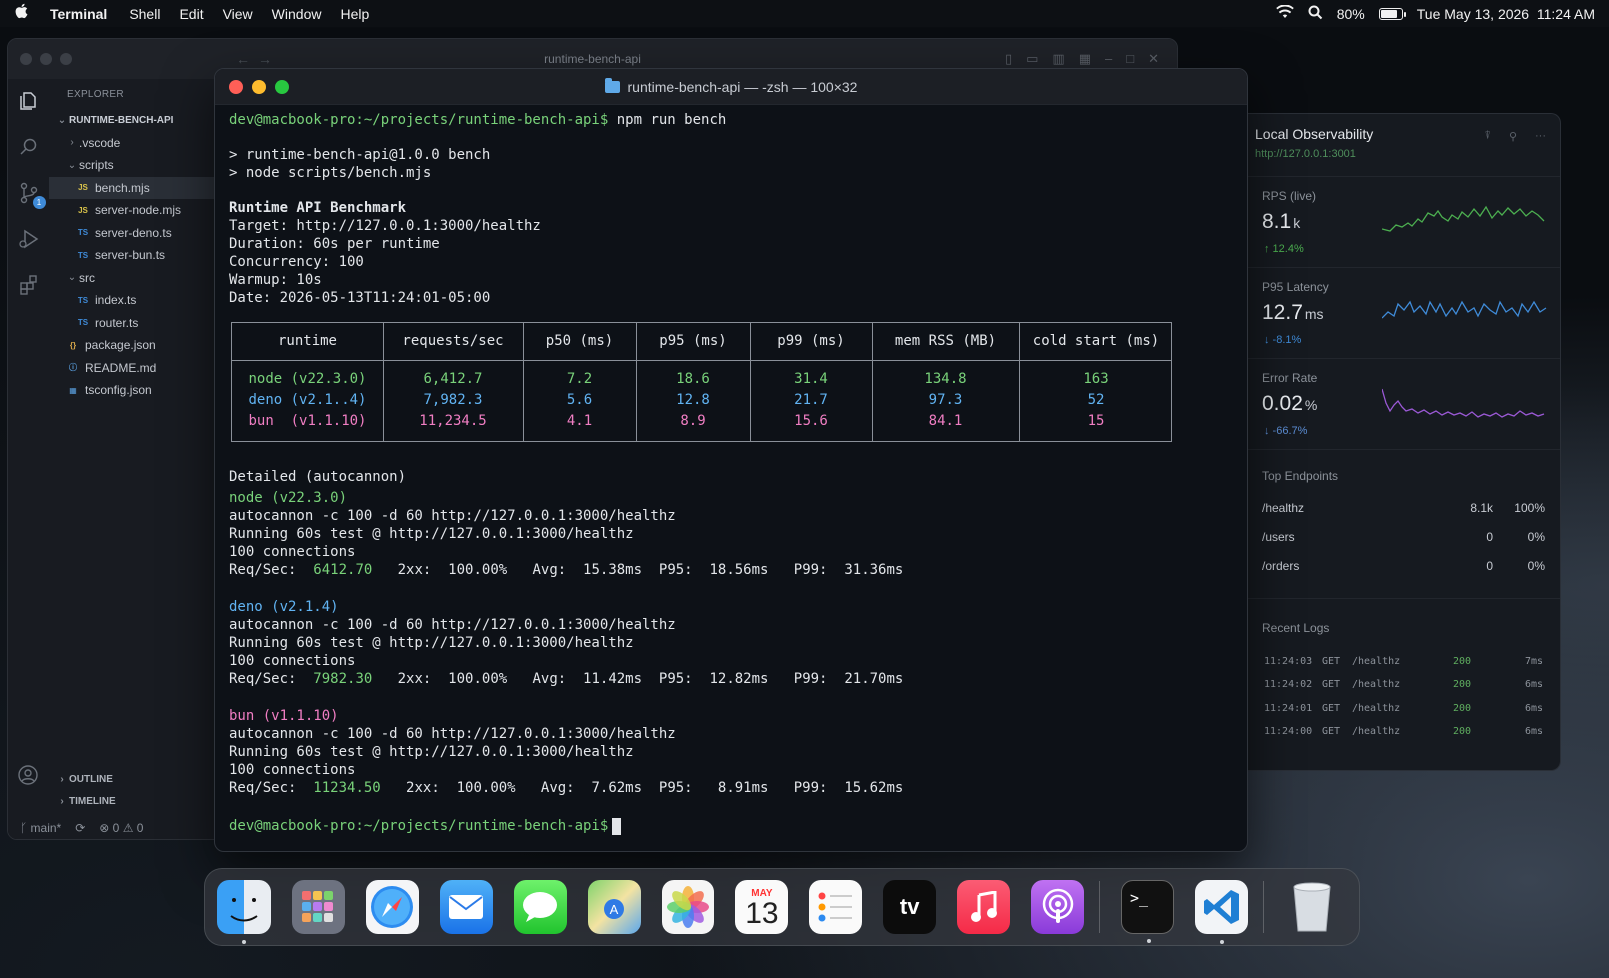  What do you see at coordinates (1392, 13) in the screenshot?
I see `battery-icon` at bounding box center [1392, 13].